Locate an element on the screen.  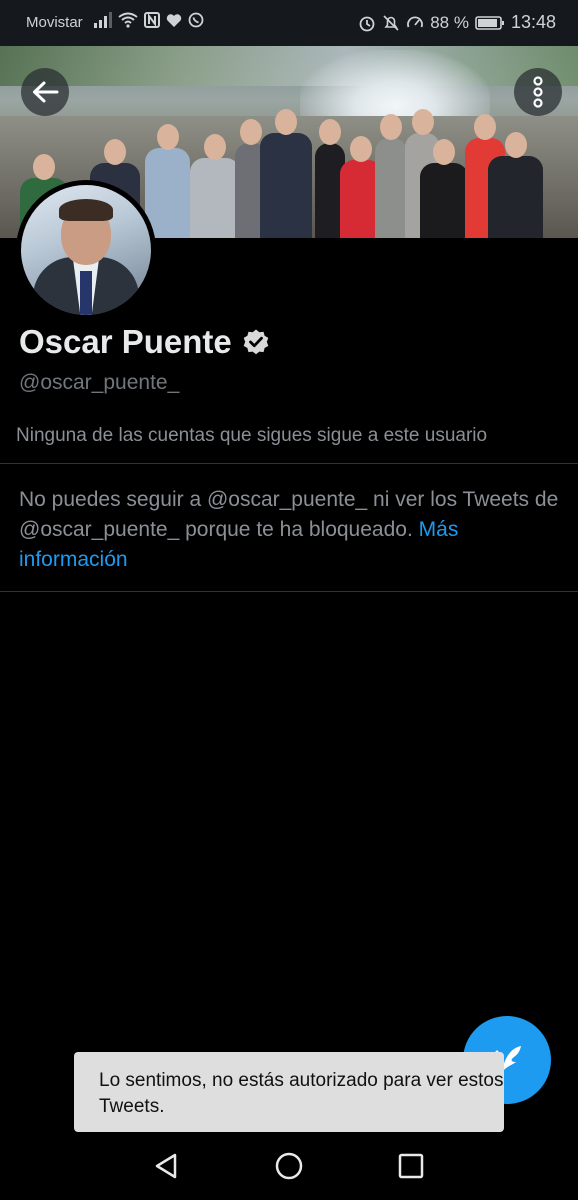
banner-fountain is located at coordinates (395, 85).